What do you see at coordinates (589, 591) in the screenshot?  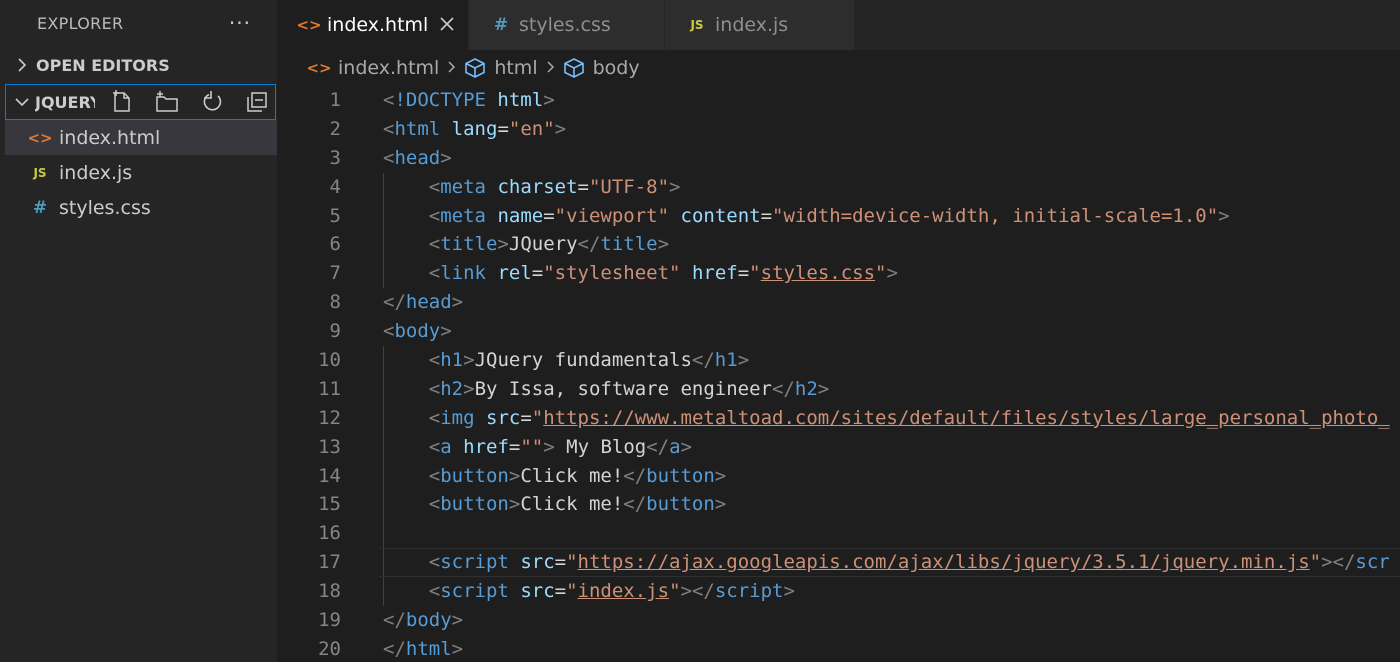 I see `code-text: <script src="index.js"></script>` at bounding box center [589, 591].